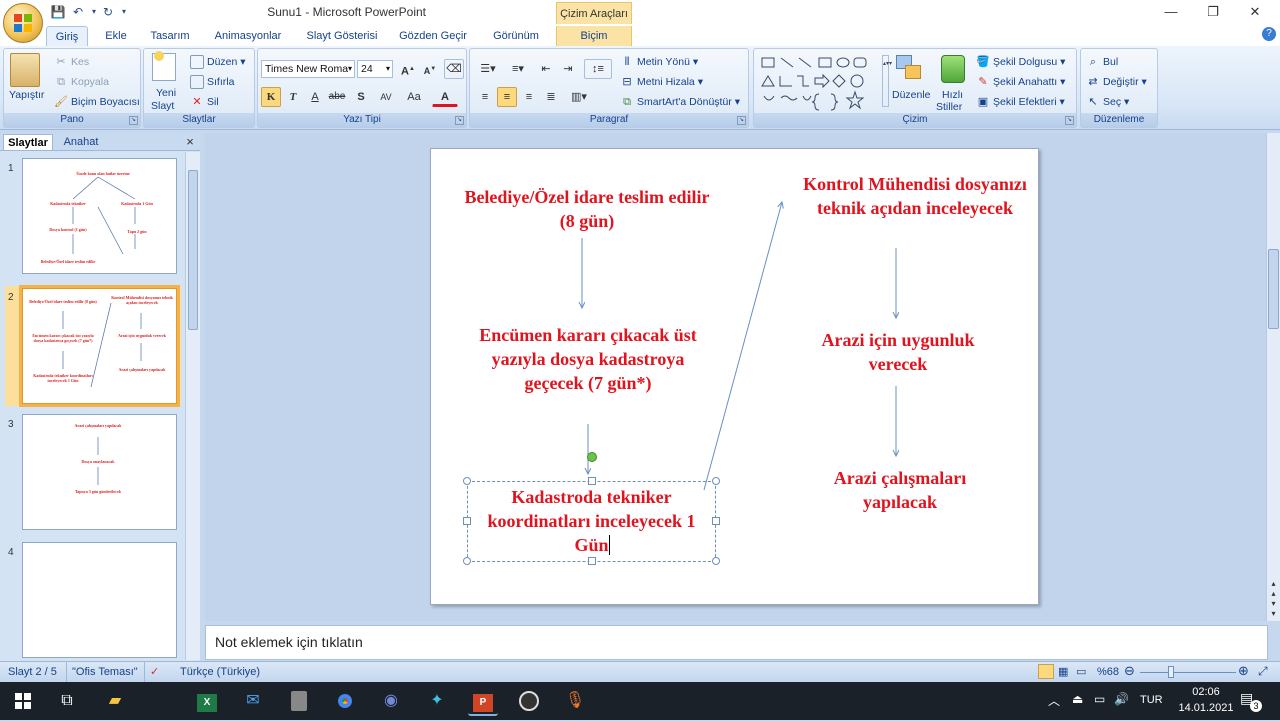  I want to click on clock-time: 02:06, so click(1206, 692).